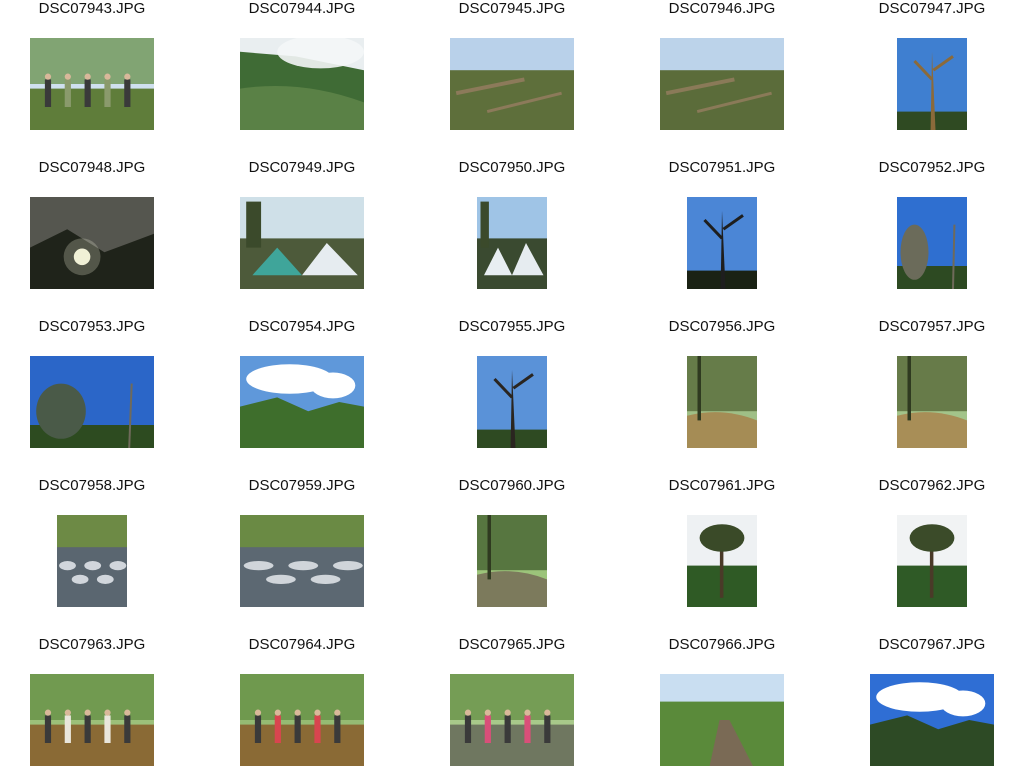 This screenshot has width=1024, height=768. What do you see at coordinates (722, 644) in the screenshot?
I see `thumbnail-filename: DSC07966.JPG` at bounding box center [722, 644].